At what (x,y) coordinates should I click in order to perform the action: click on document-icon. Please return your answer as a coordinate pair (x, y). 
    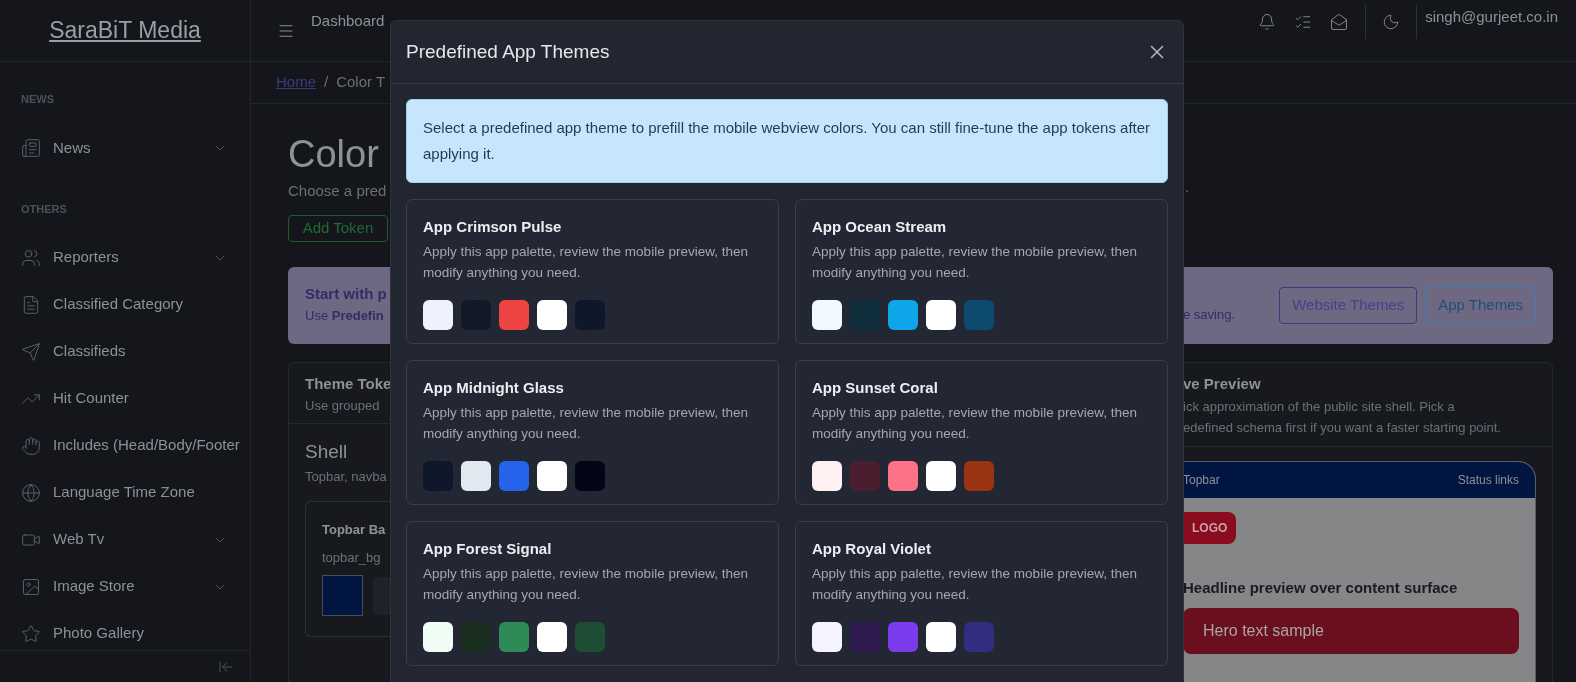
    Looking at the image, I should click on (31, 304).